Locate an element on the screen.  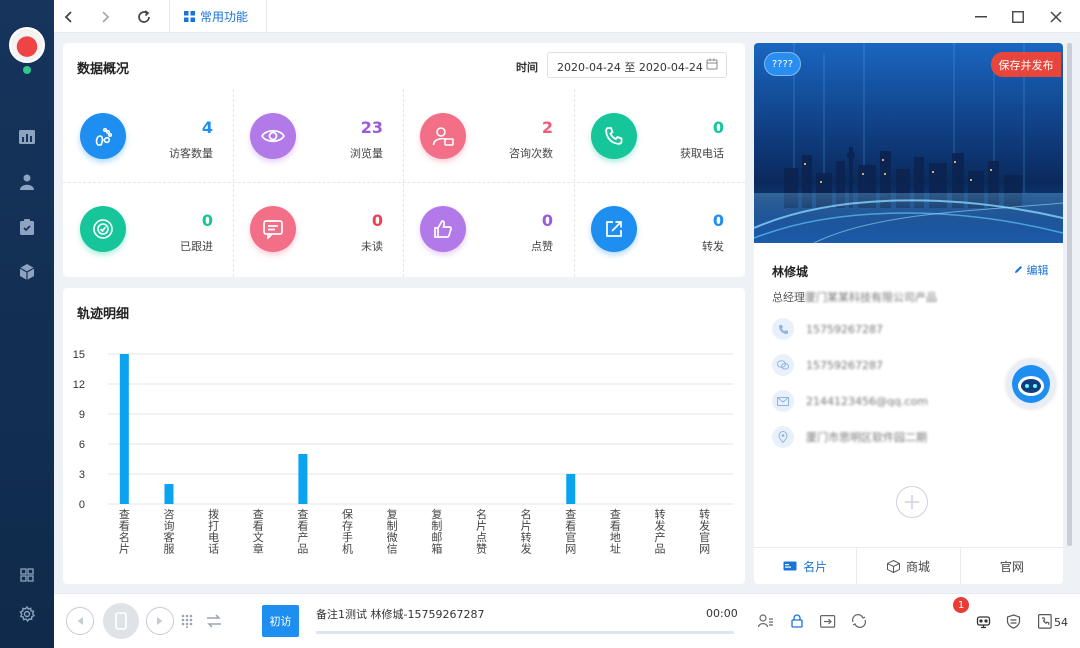
lock-icon is located at coordinates (797, 621).